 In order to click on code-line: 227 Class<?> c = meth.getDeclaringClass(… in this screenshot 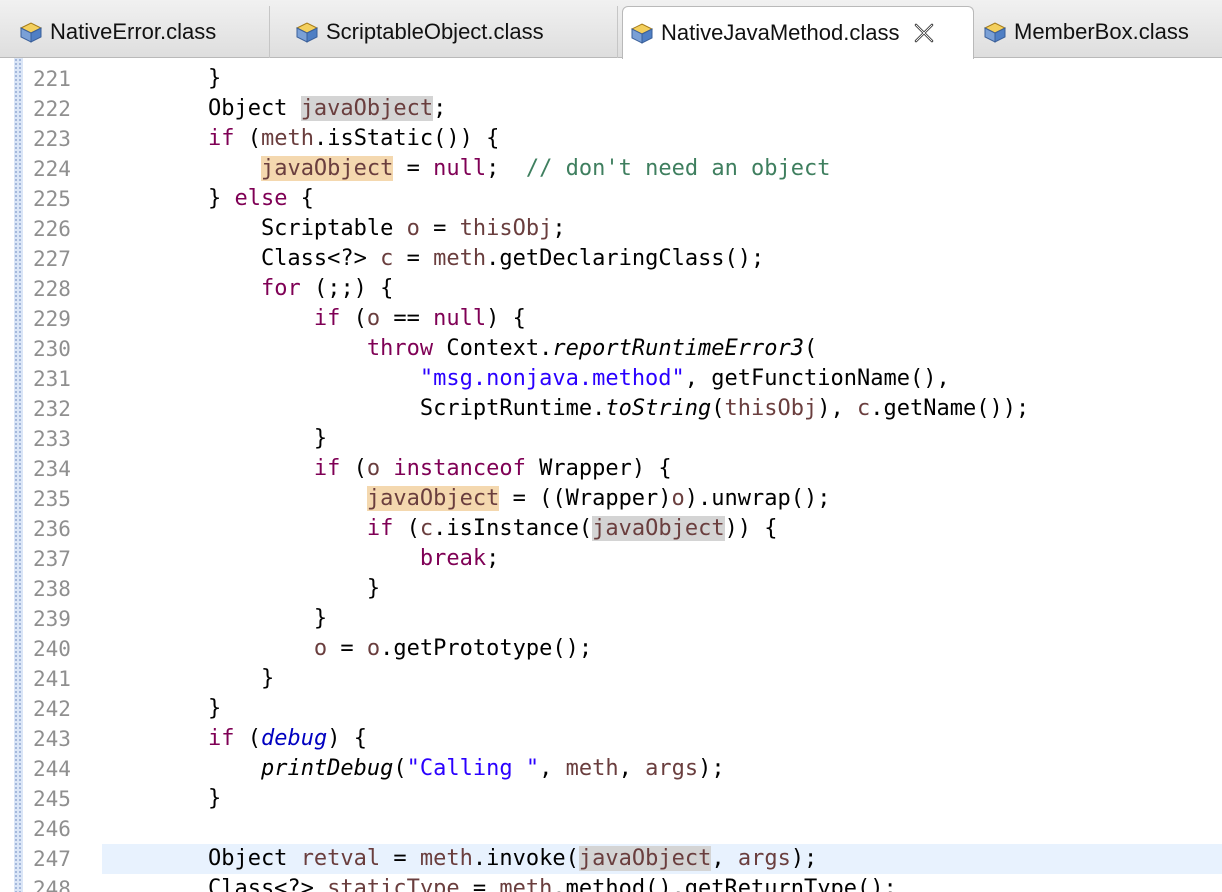, I will do `click(611, 259)`.